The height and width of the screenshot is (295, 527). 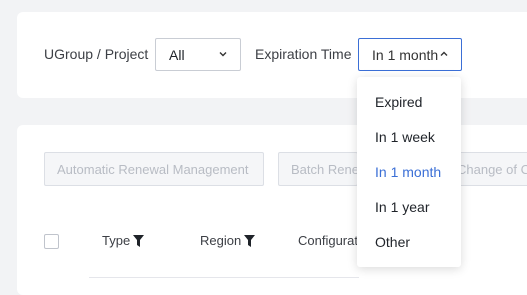 What do you see at coordinates (409, 102) in the screenshot?
I see `dropdown-option-expired: Expired` at bounding box center [409, 102].